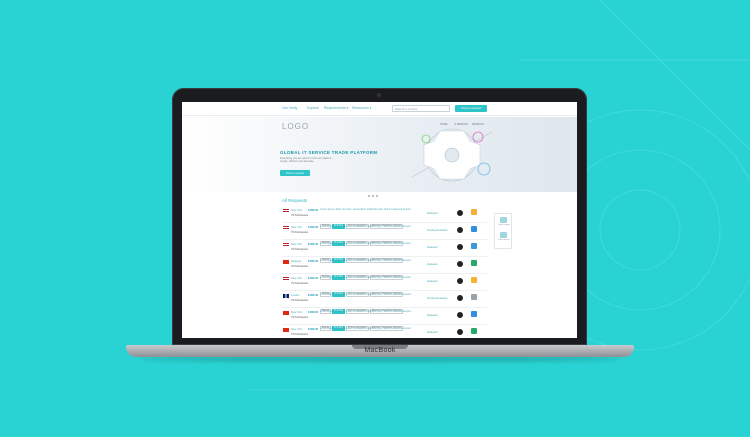 Image resolution: width=750 pixels, height=437 pixels. What do you see at coordinates (295, 295) in the screenshot?
I see `request-location: London` at bounding box center [295, 295].